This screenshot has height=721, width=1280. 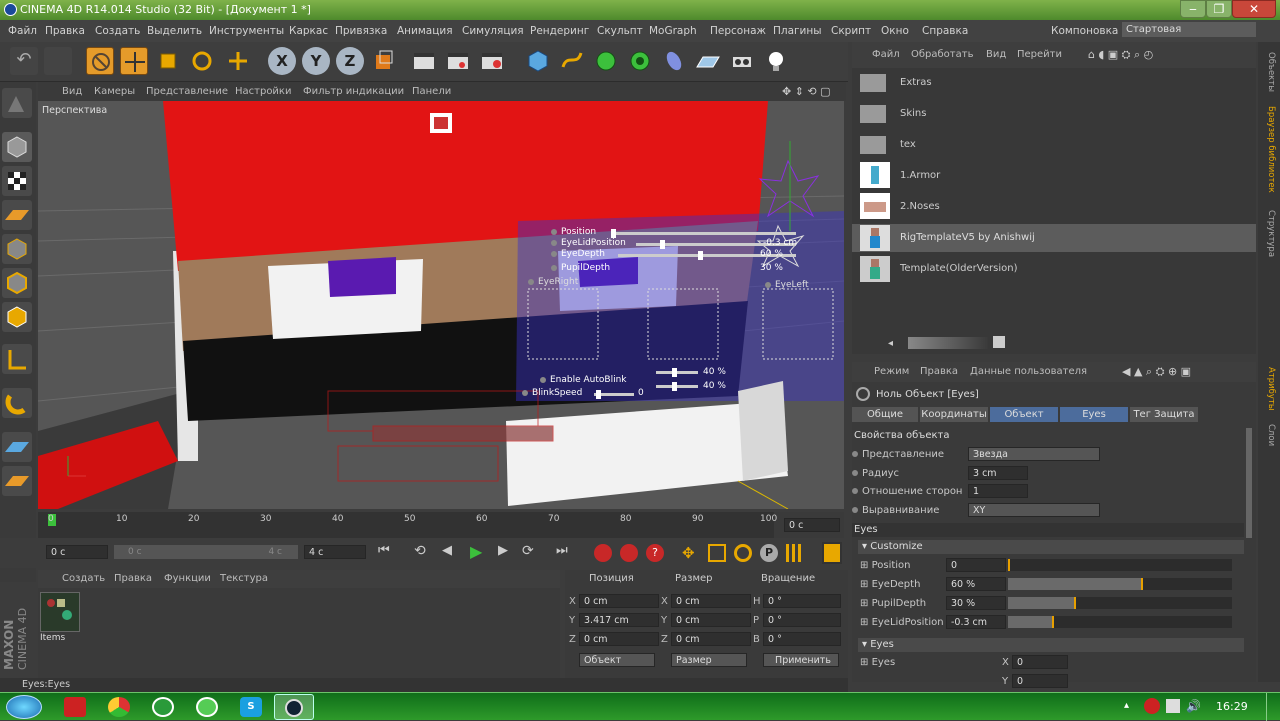 What do you see at coordinates (583, 380) in the screenshot?
I see `hud-autoblink-label: Enable AutoBlink` at bounding box center [583, 380].